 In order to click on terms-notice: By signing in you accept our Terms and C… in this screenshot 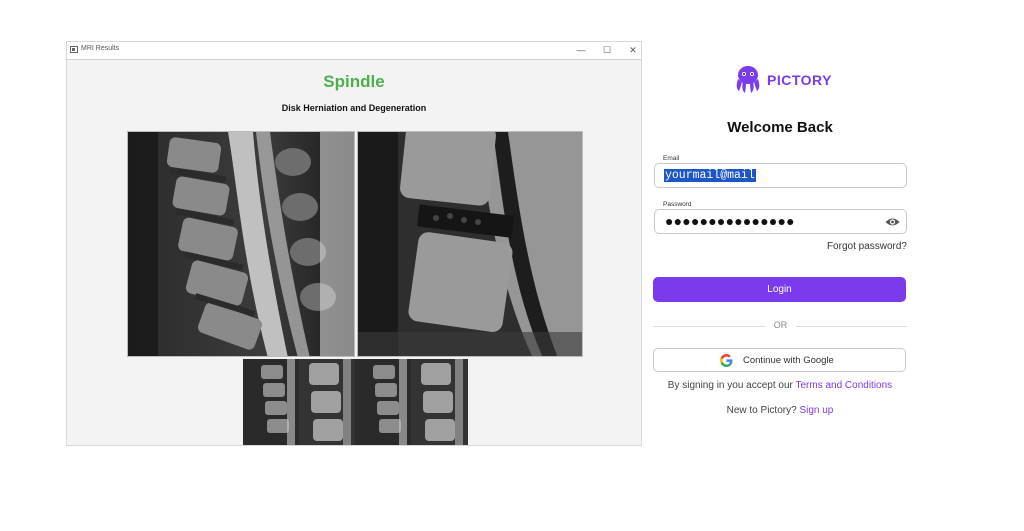, I will do `click(780, 385)`.